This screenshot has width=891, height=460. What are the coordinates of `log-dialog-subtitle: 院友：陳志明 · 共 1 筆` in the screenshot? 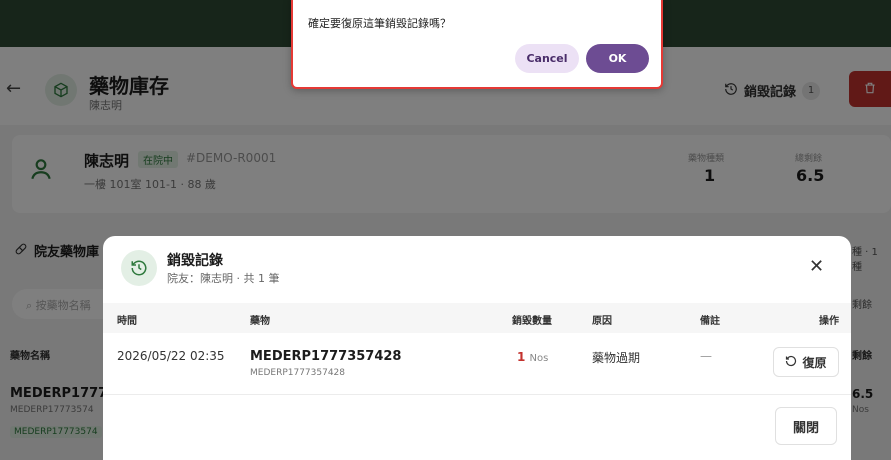 It's located at (223, 278).